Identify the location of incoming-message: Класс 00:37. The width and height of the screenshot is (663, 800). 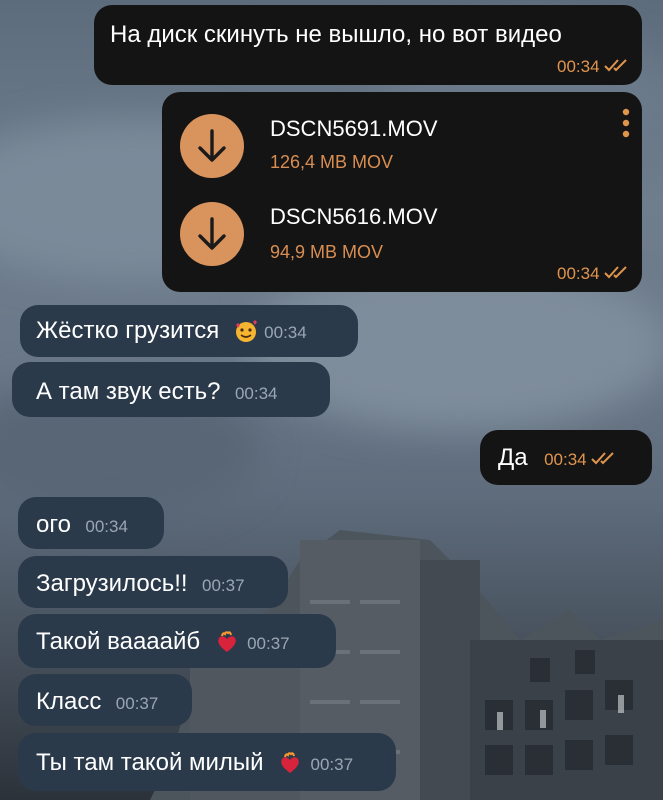
(105, 700).